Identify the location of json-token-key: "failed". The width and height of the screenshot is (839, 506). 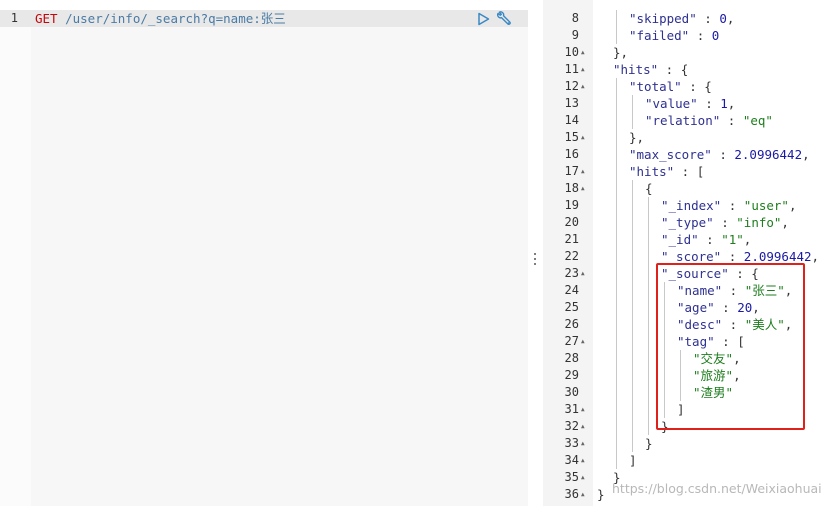
(659, 35).